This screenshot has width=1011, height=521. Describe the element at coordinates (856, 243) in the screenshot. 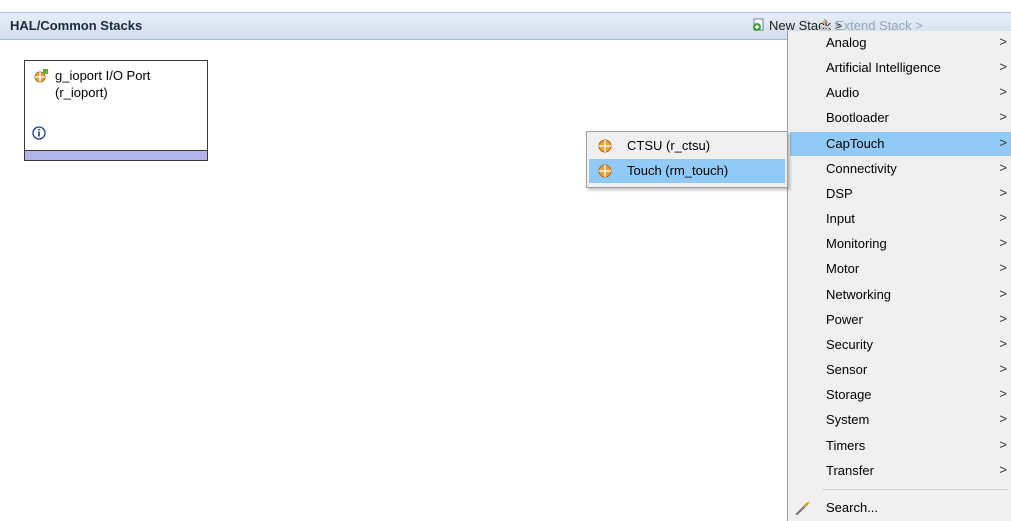

I see `menu-item-label: Monitoring` at that location.